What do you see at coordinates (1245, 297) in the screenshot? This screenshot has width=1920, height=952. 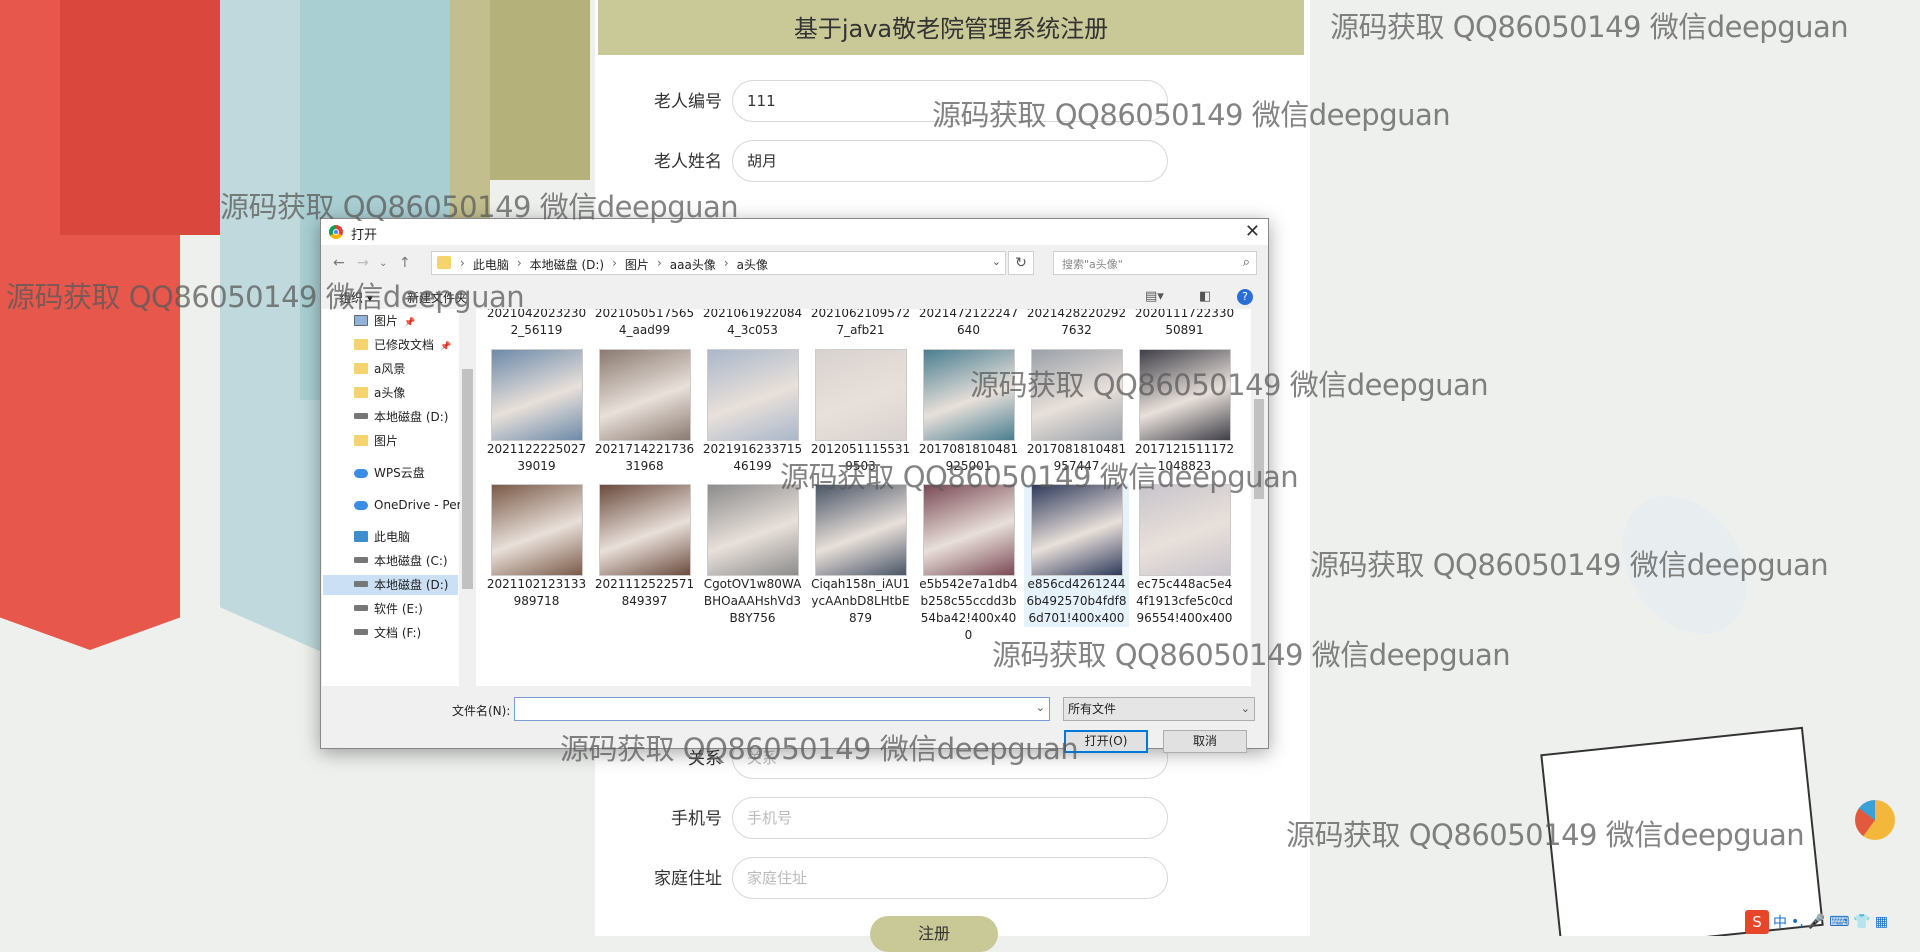 I see `help-icon: ?` at bounding box center [1245, 297].